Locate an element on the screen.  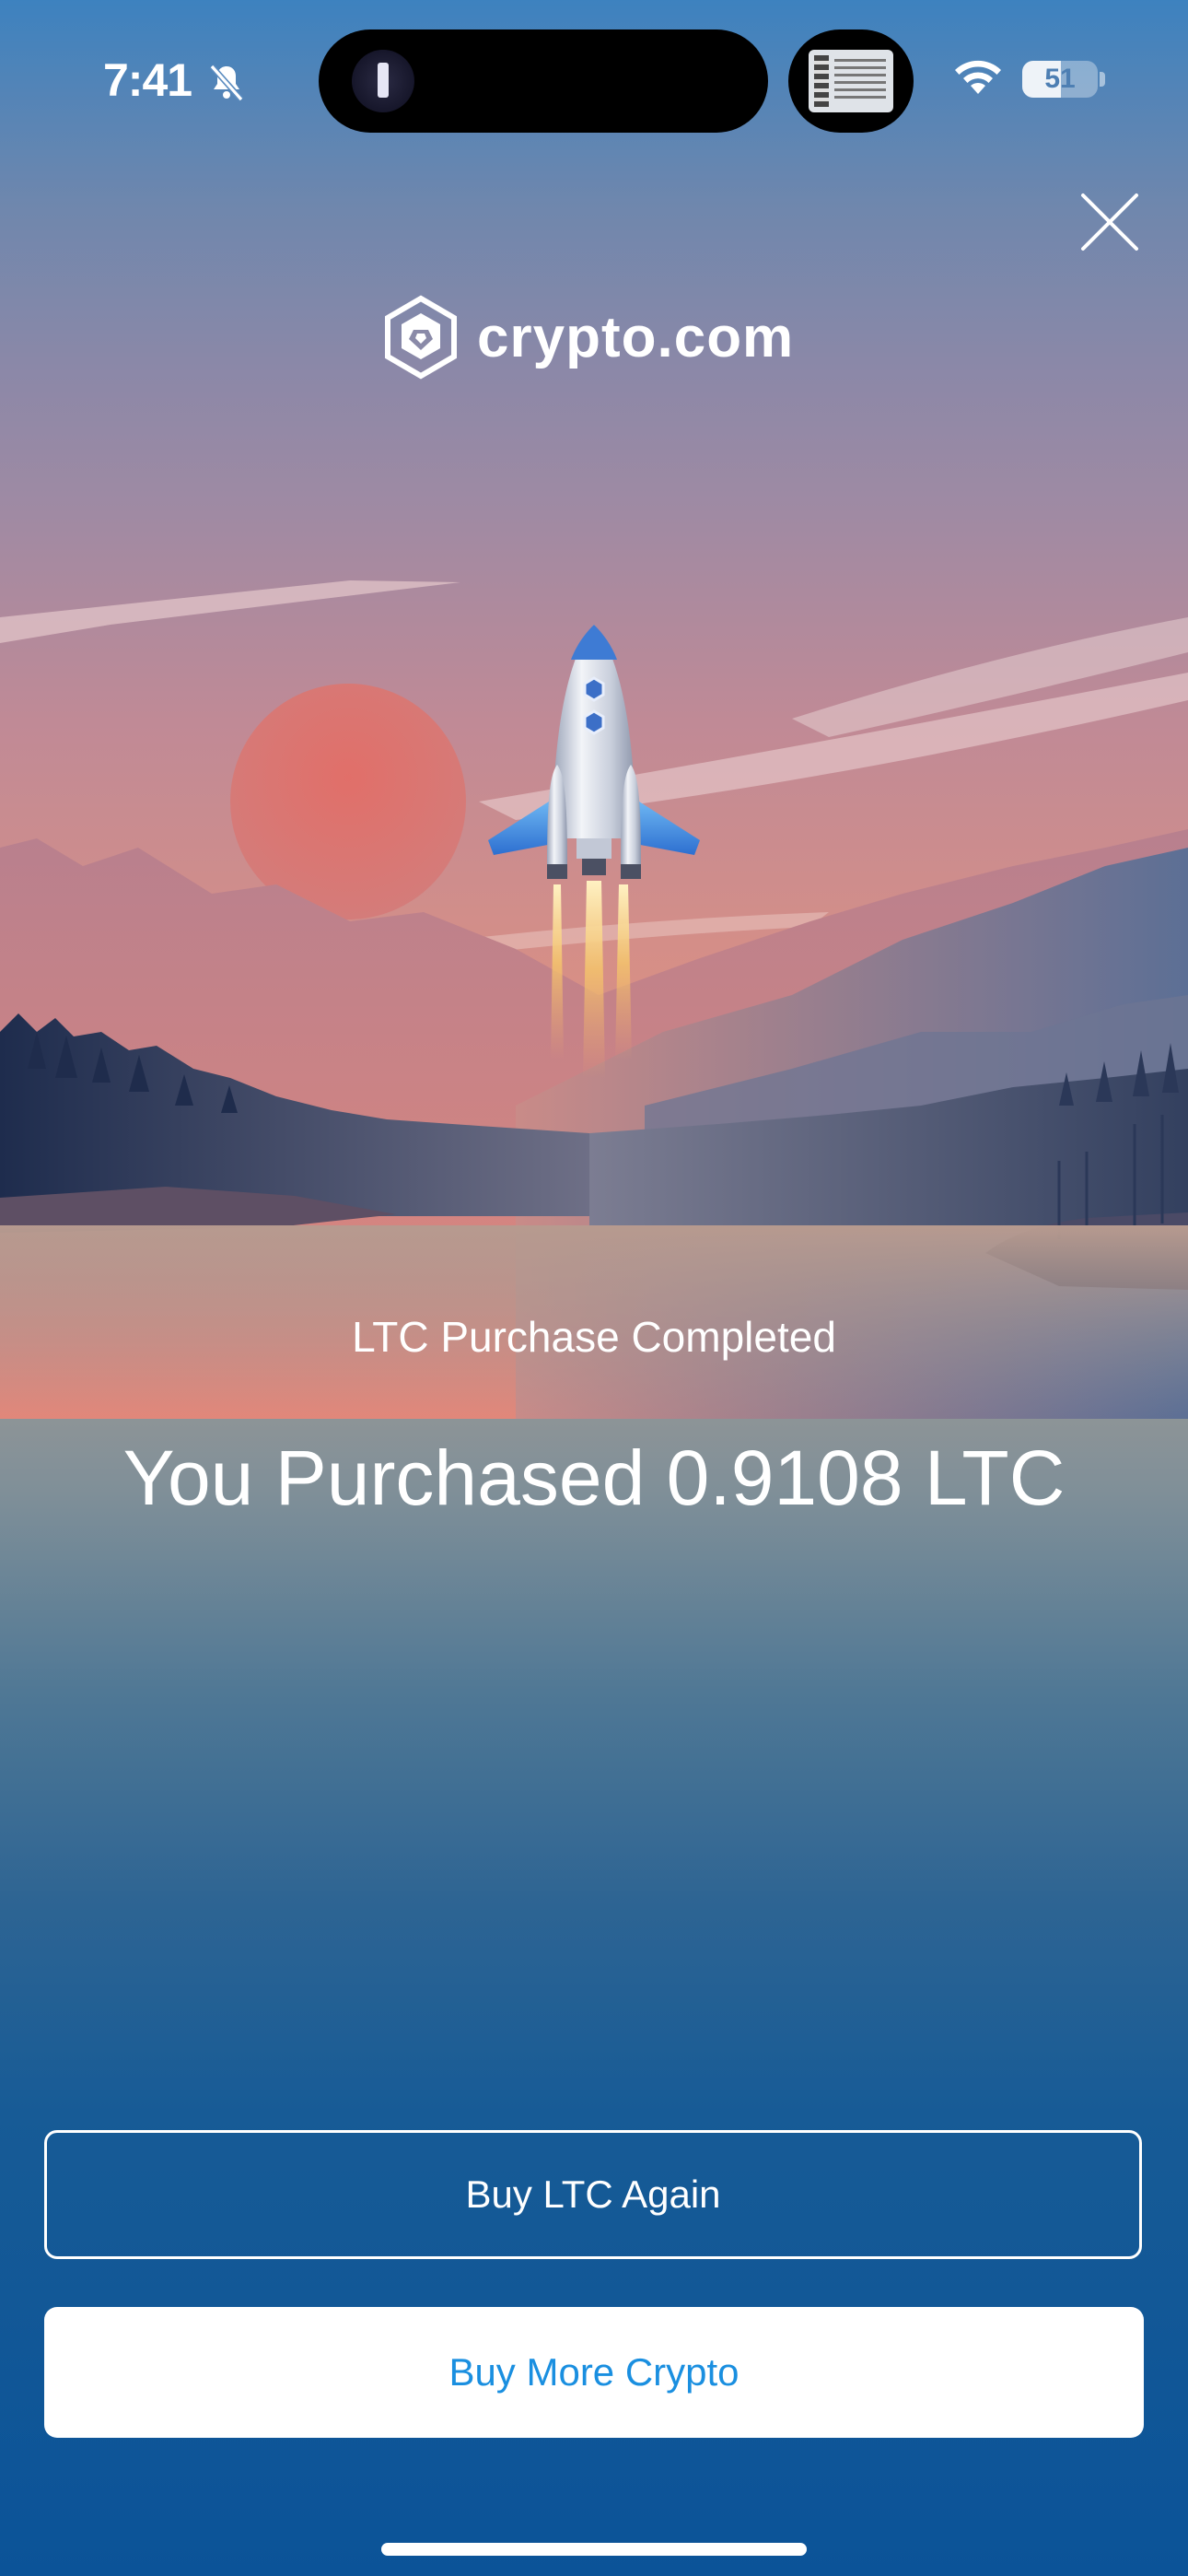
status-time: 7:41 is located at coordinates (147, 80).